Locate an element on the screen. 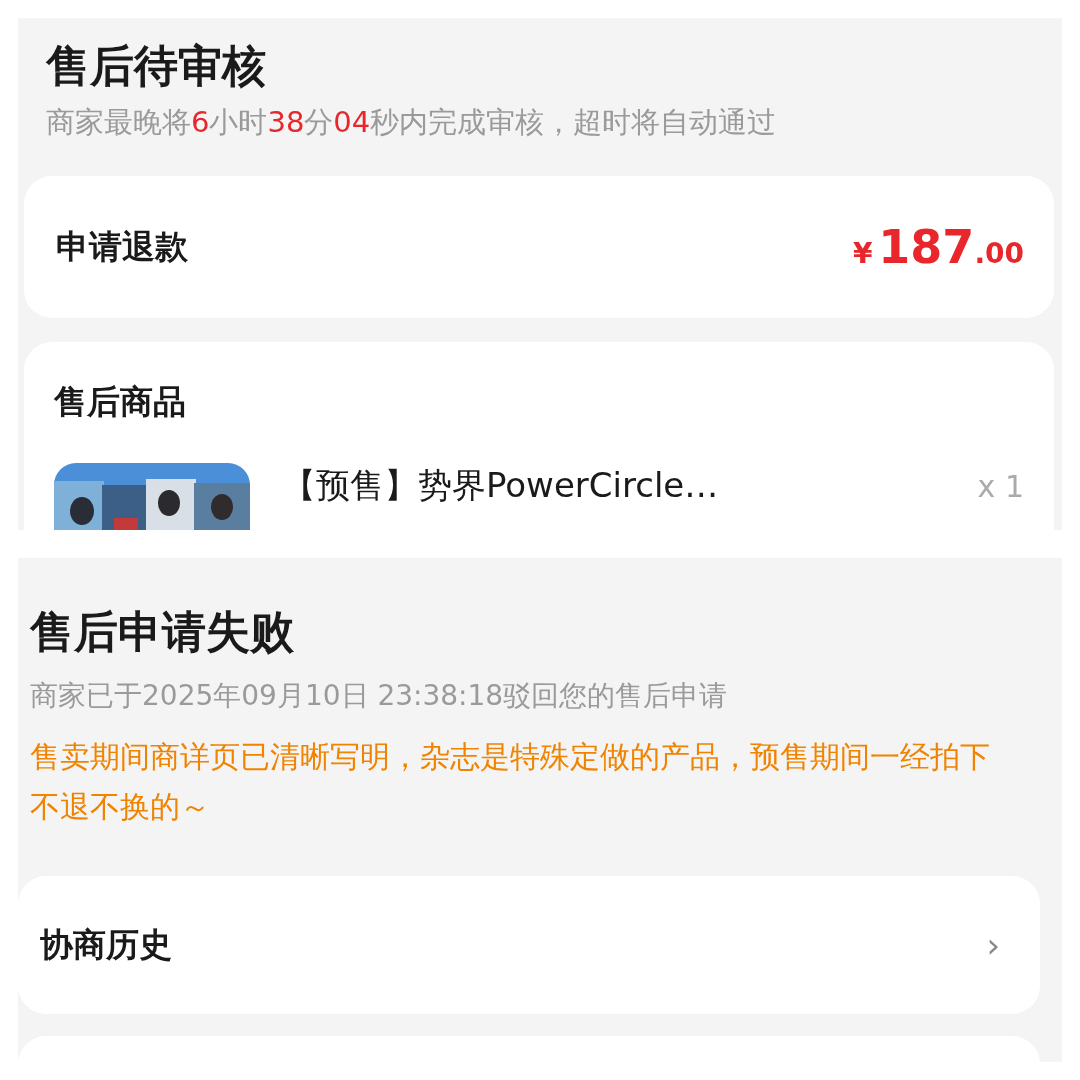  status-title: 售后申请失败 is located at coordinates (161, 632).